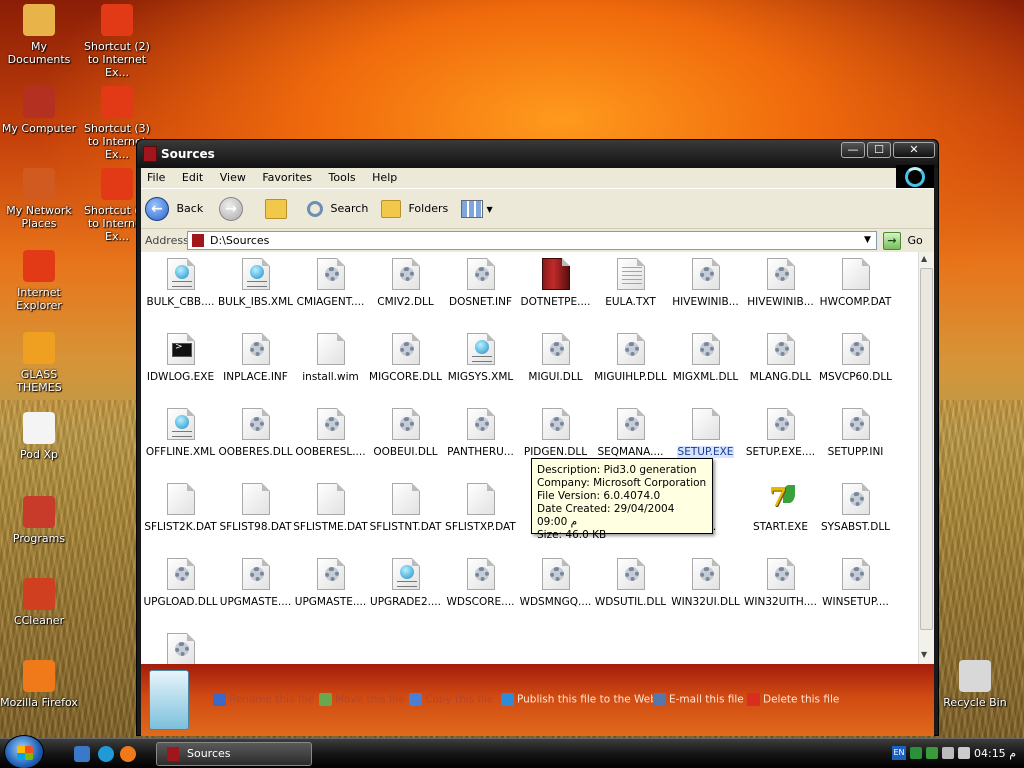 This screenshot has height=768, width=1024. I want to click on file-item: SFLISTME.DAT, so click(330, 514).